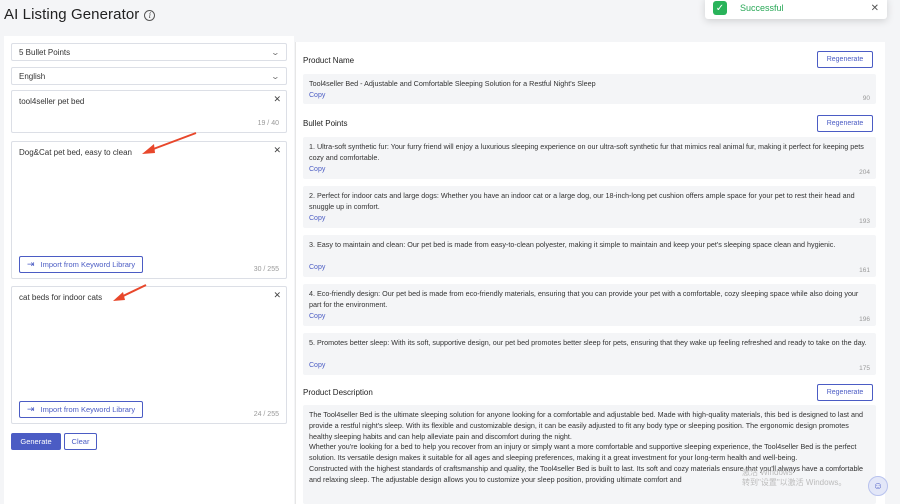 The image size is (900, 504). Describe the element at coordinates (329, 60) in the screenshot. I see `product-name-title: Product Name` at that location.